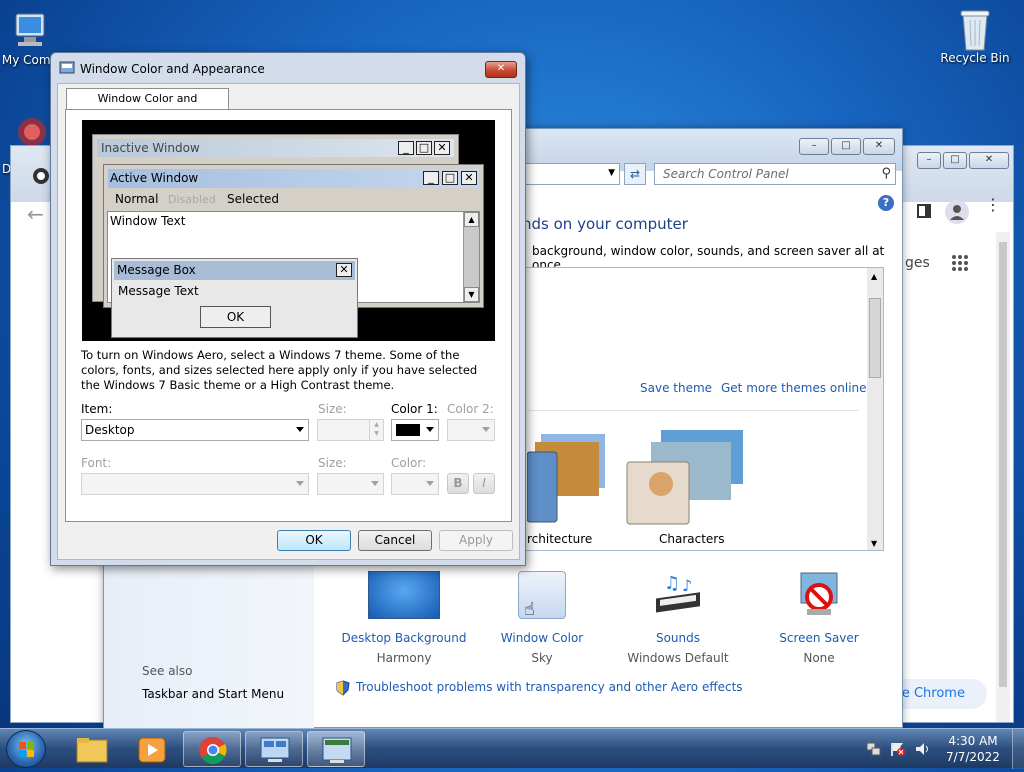 This screenshot has width=1024, height=772. What do you see at coordinates (917, 263) in the screenshot?
I see `chrome-pages-text: ges` at bounding box center [917, 263].